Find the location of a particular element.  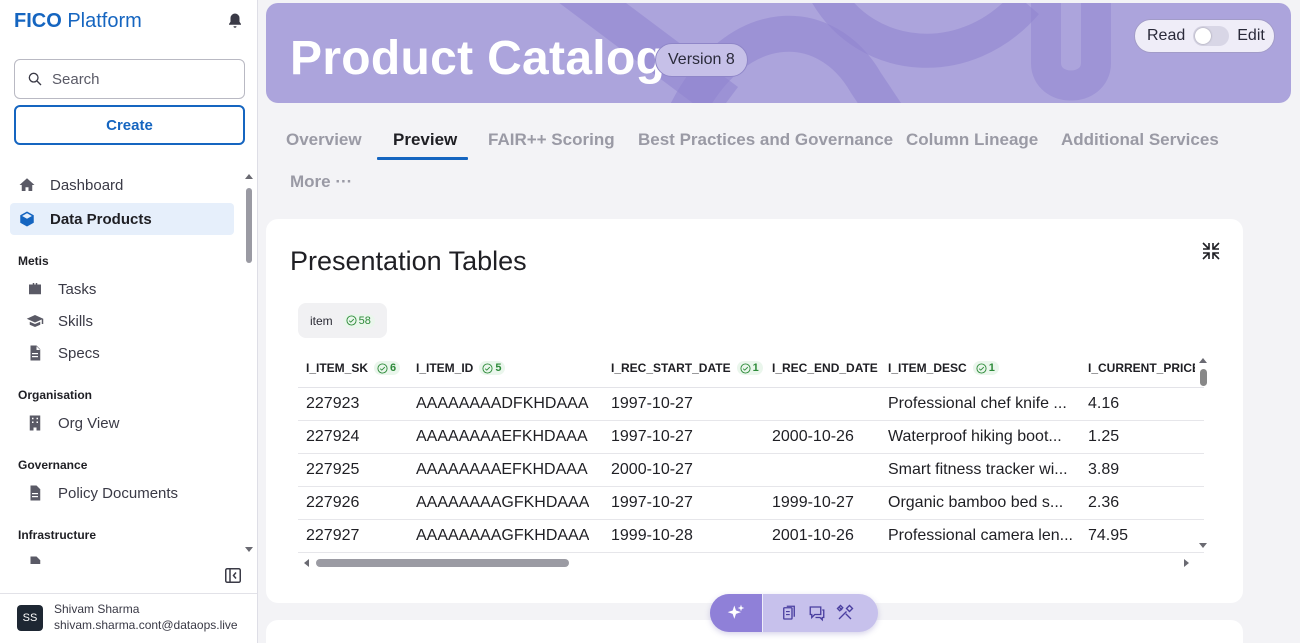

chat-button is located at coordinates (817, 613).